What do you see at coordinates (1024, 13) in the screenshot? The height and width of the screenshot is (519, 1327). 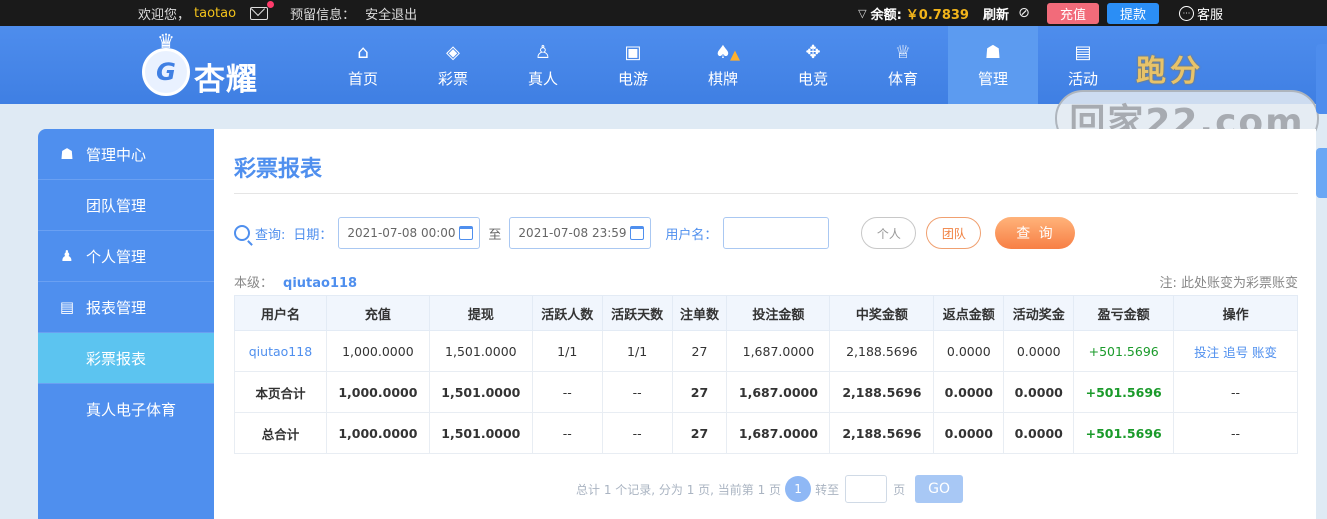 I see `eye-hide-icon: ⊘` at bounding box center [1024, 13].